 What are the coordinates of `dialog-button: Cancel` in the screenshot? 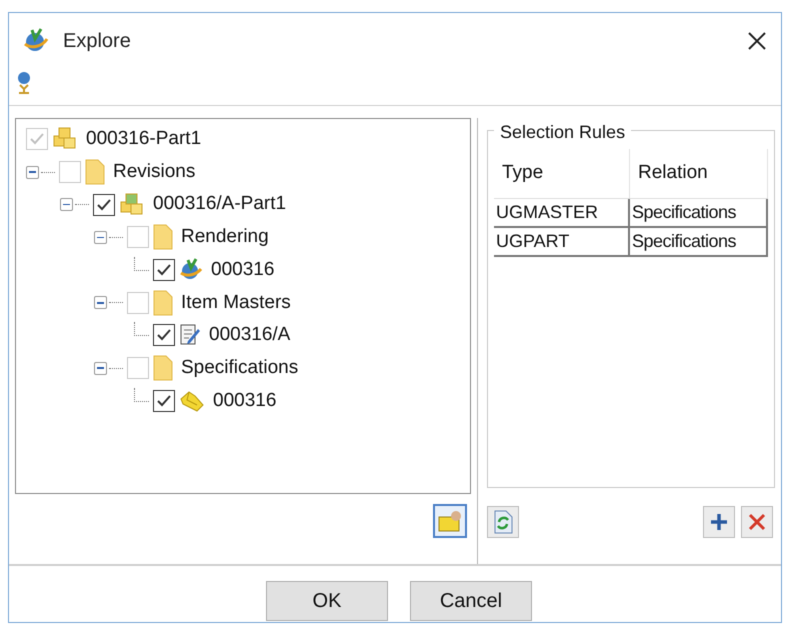 It's located at (471, 601).